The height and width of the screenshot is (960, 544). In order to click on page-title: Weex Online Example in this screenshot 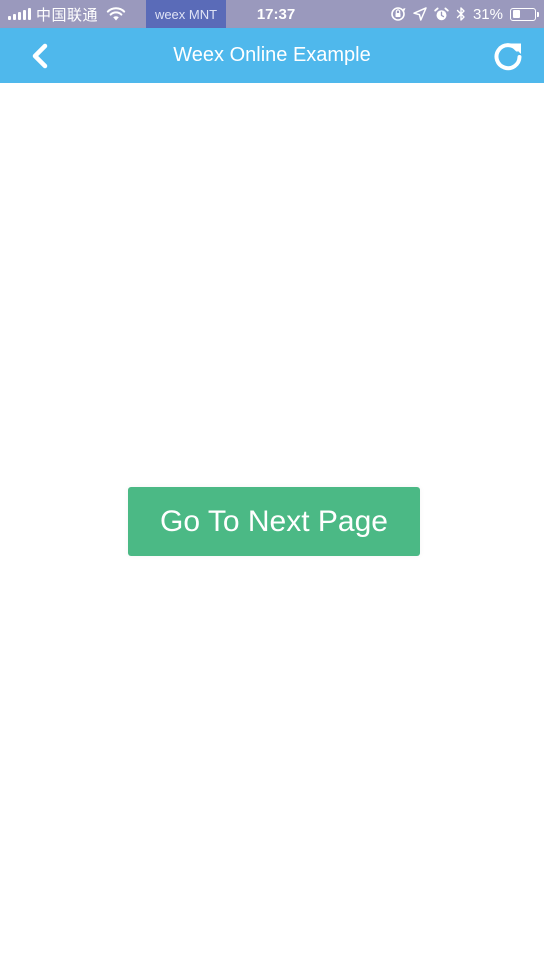, I will do `click(272, 55)`.